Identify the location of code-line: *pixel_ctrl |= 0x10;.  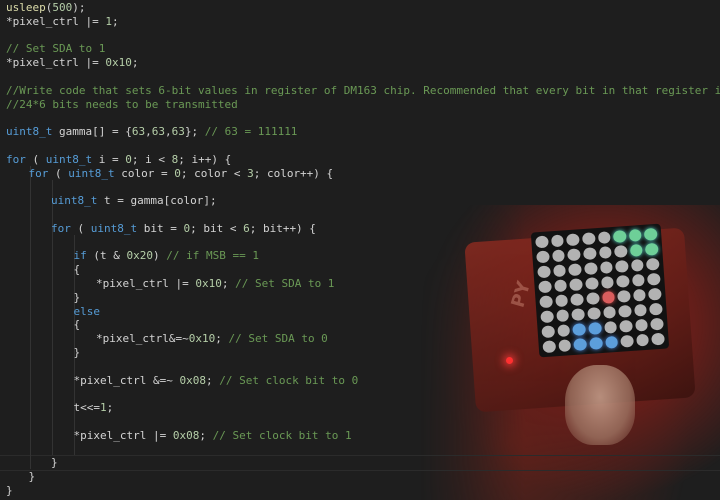
(72, 63).